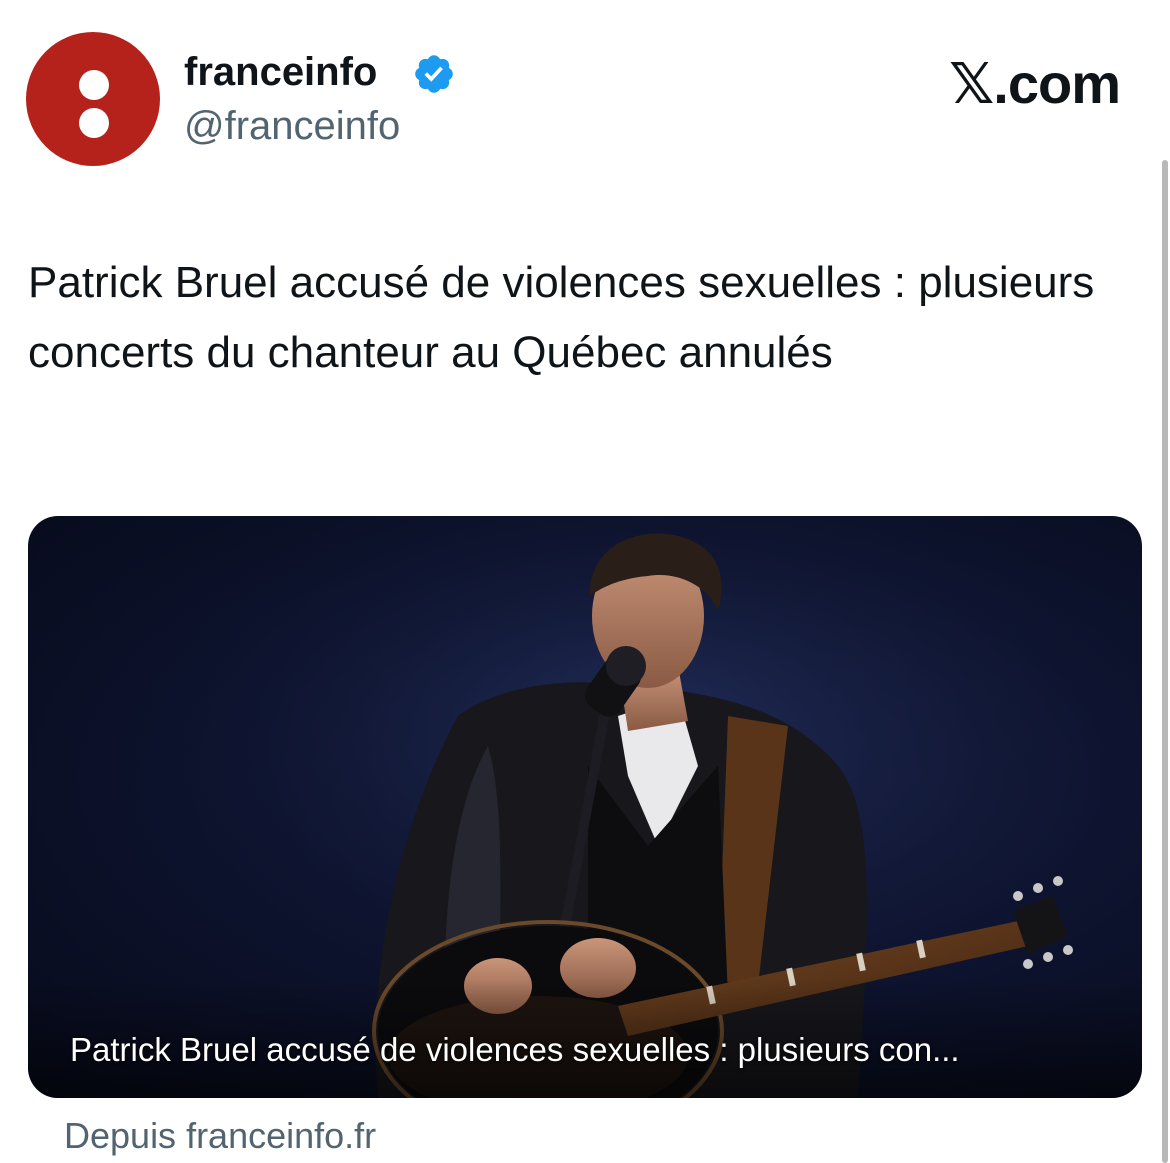 The height and width of the screenshot is (1163, 1170). I want to click on x-com-watermark: 𝕏.com, so click(1035, 83).